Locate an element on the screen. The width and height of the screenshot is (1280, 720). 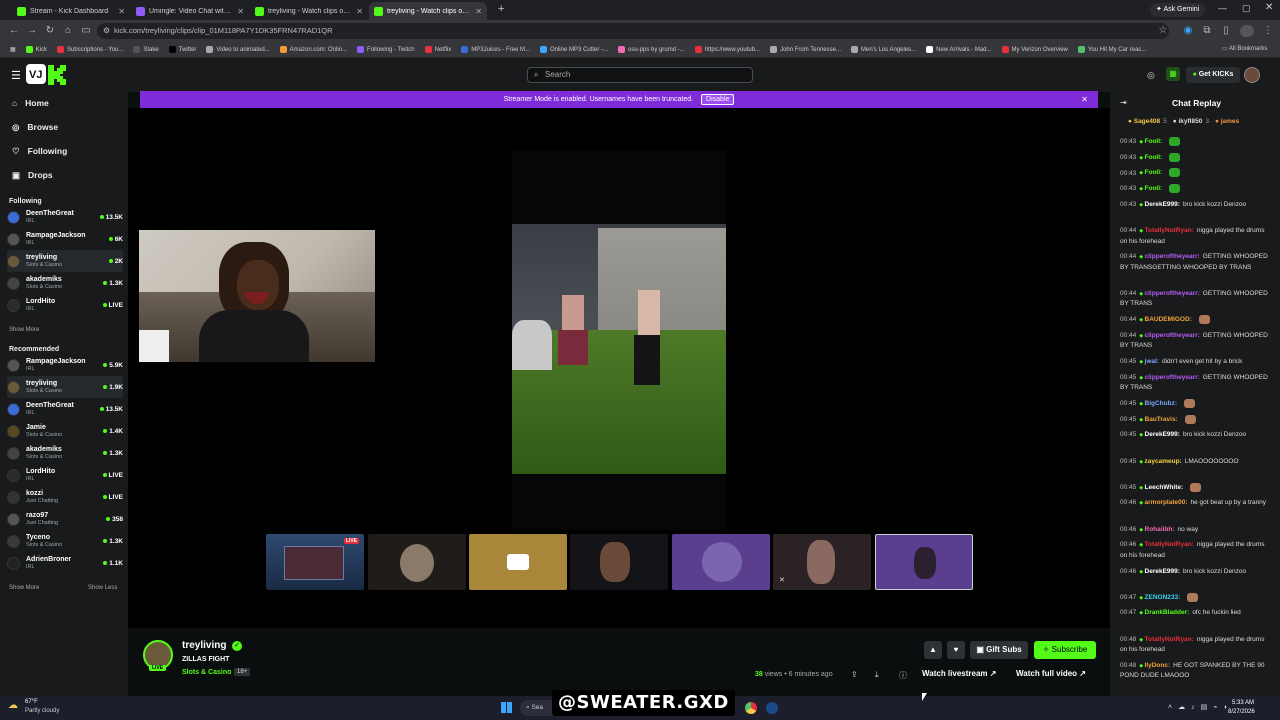
chat-message: 00:47 ◆ DrankBladder: ofc he fuckin lied is located at coordinates (1194, 613).